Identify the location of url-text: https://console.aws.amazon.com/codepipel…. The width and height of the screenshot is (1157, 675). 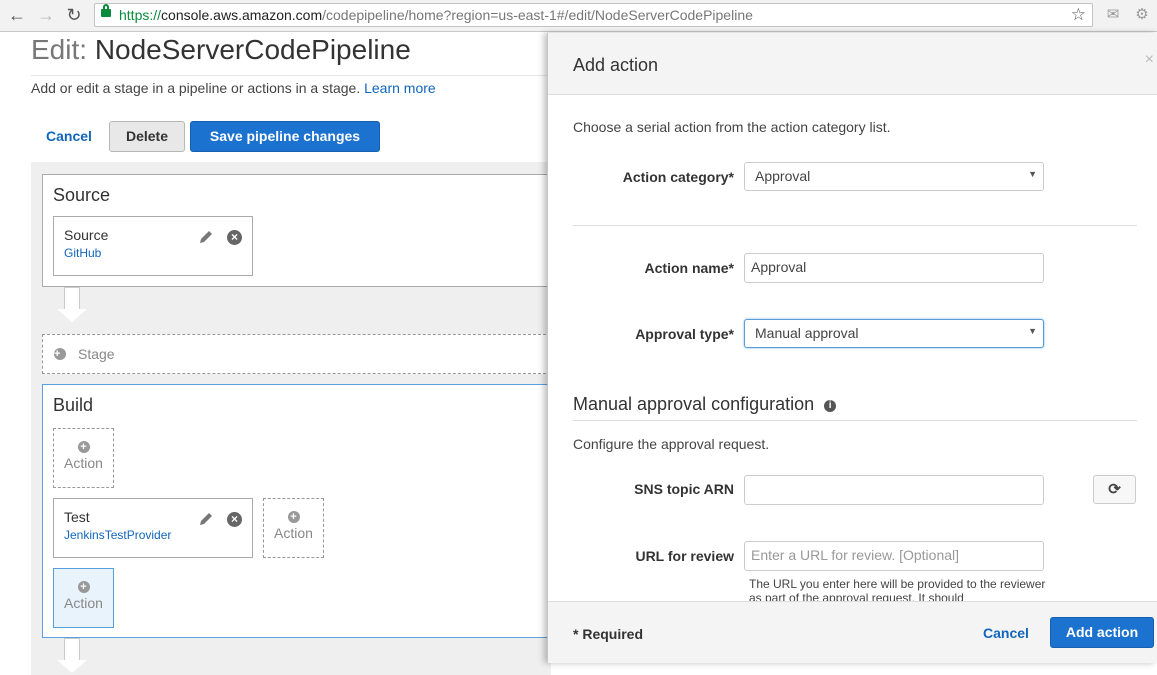
(436, 15).